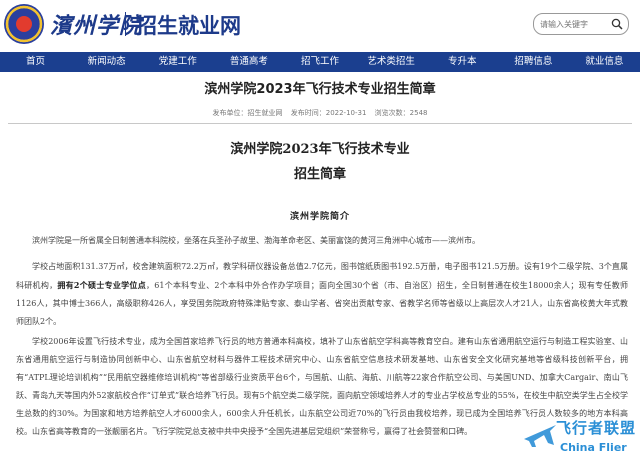 This screenshot has width=640, height=465. Describe the element at coordinates (35, 62) in the screenshot. I see `nav-home: 首页` at that location.